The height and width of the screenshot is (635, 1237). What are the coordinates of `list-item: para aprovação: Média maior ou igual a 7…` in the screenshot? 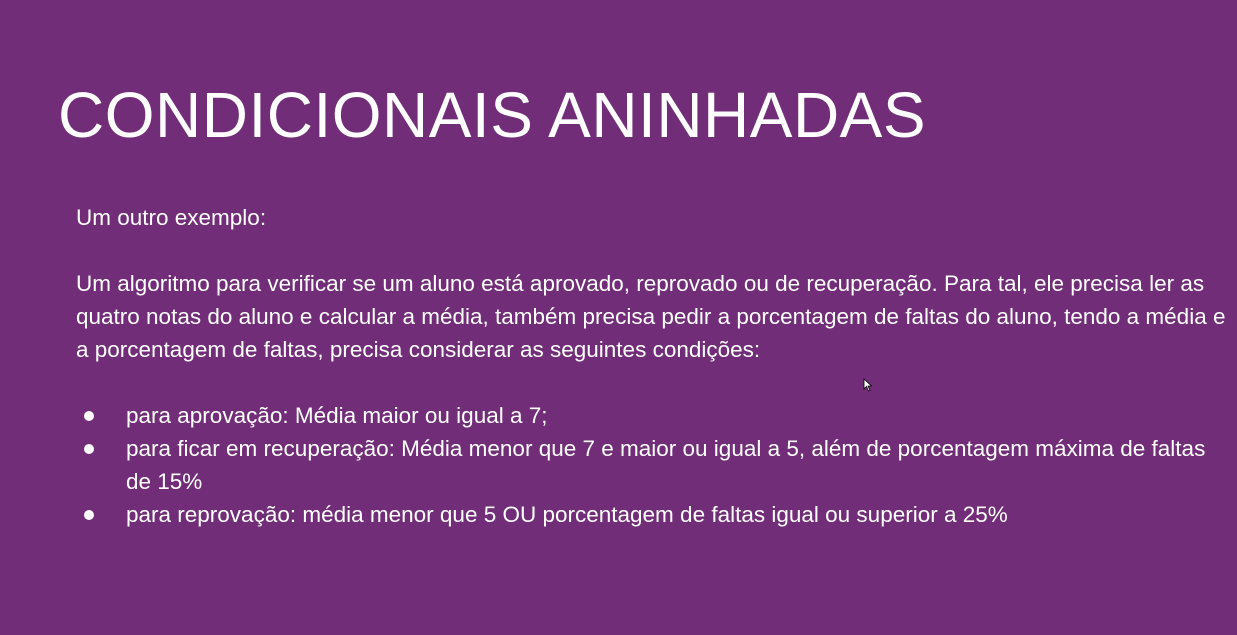 It's located at (651, 415).